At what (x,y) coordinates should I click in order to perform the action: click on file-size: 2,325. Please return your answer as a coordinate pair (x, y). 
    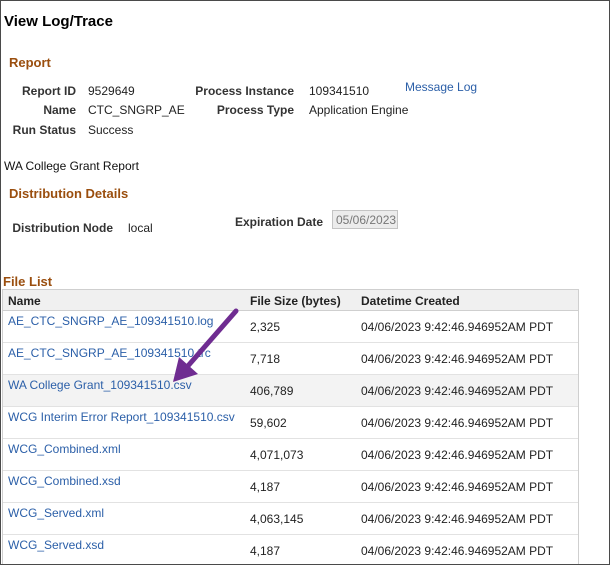
    Looking at the image, I should click on (265, 327).